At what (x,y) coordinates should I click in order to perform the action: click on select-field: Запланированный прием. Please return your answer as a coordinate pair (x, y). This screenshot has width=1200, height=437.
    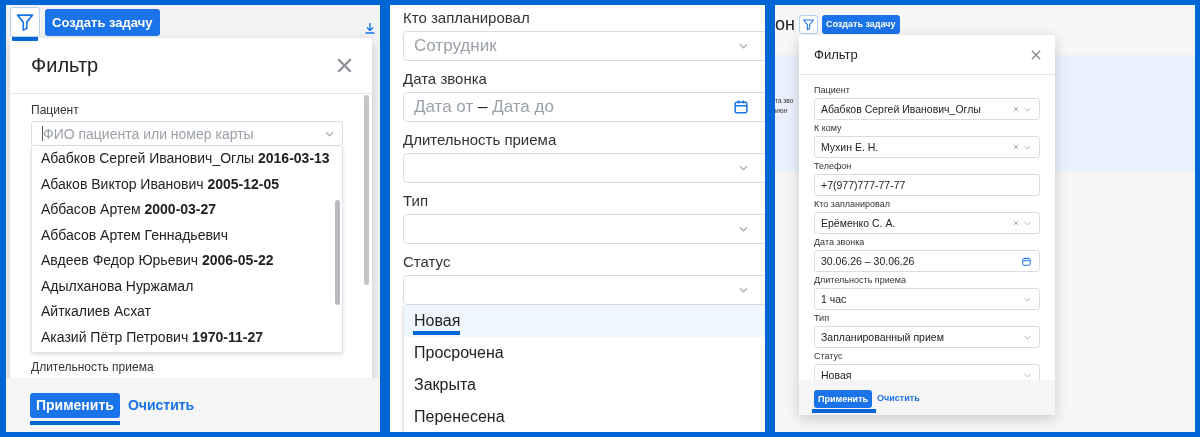
    Looking at the image, I should click on (927, 337).